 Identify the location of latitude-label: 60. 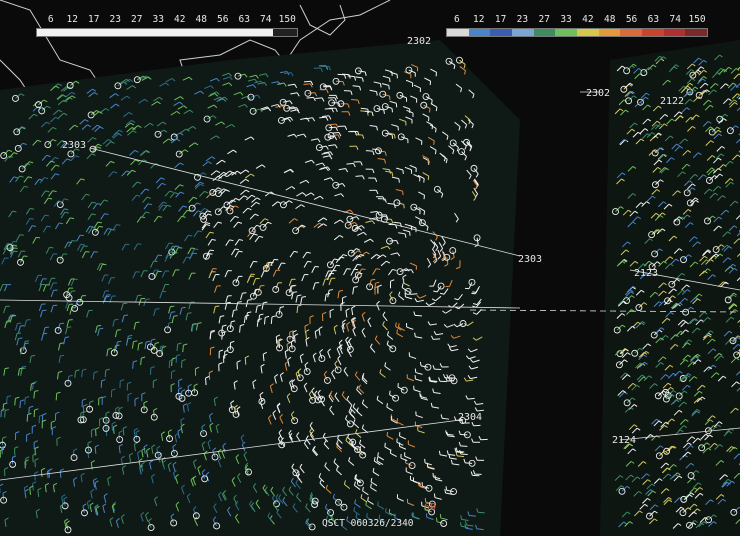
(430, 507).